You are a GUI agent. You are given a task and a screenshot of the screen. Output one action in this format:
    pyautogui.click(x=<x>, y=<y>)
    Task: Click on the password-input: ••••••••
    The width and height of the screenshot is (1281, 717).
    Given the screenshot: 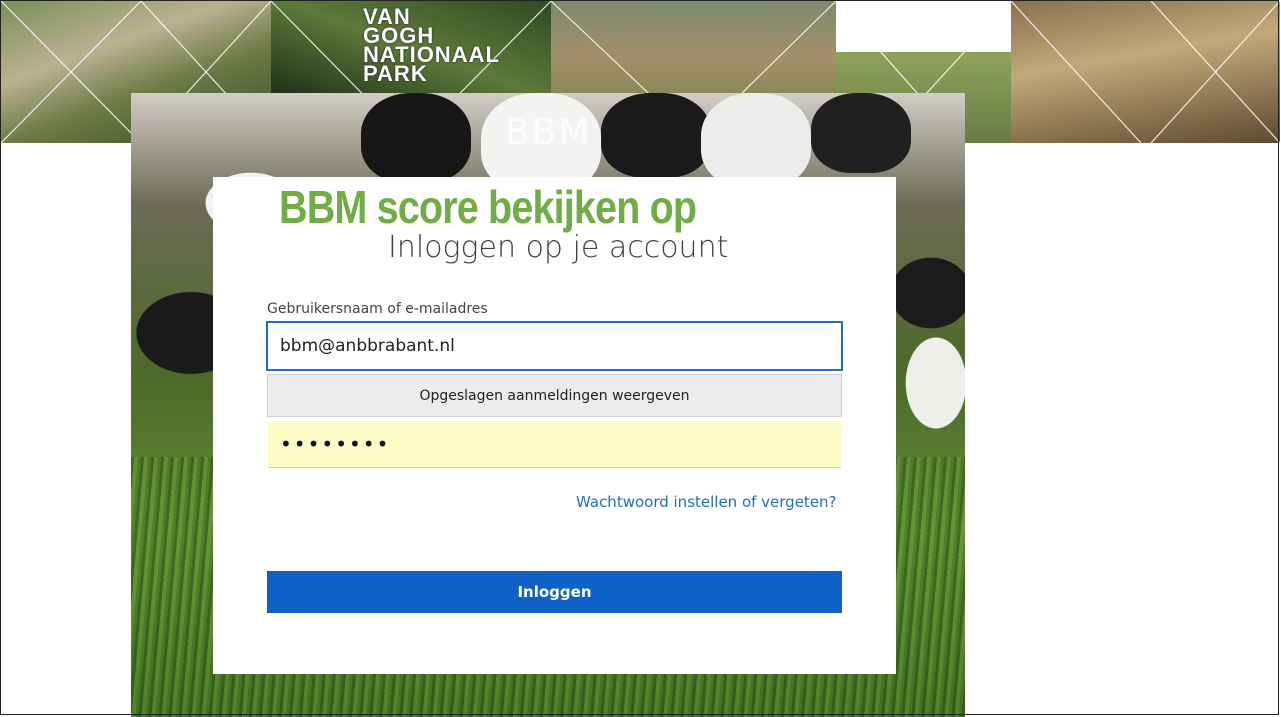 What is the action you would take?
    pyautogui.click(x=554, y=444)
    